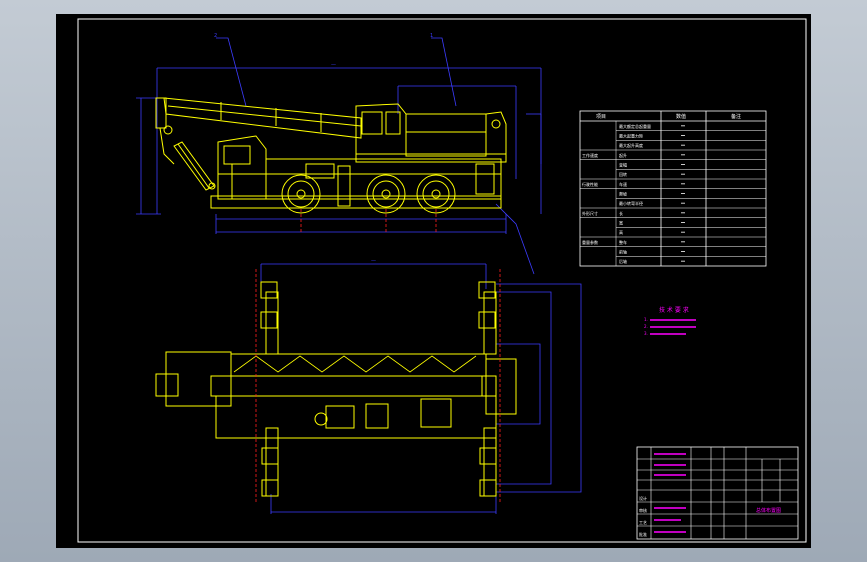 This screenshot has height=562, width=867. What do you see at coordinates (601, 117) in the screenshot?
I see `spec-header-item: 项目` at bounding box center [601, 117].